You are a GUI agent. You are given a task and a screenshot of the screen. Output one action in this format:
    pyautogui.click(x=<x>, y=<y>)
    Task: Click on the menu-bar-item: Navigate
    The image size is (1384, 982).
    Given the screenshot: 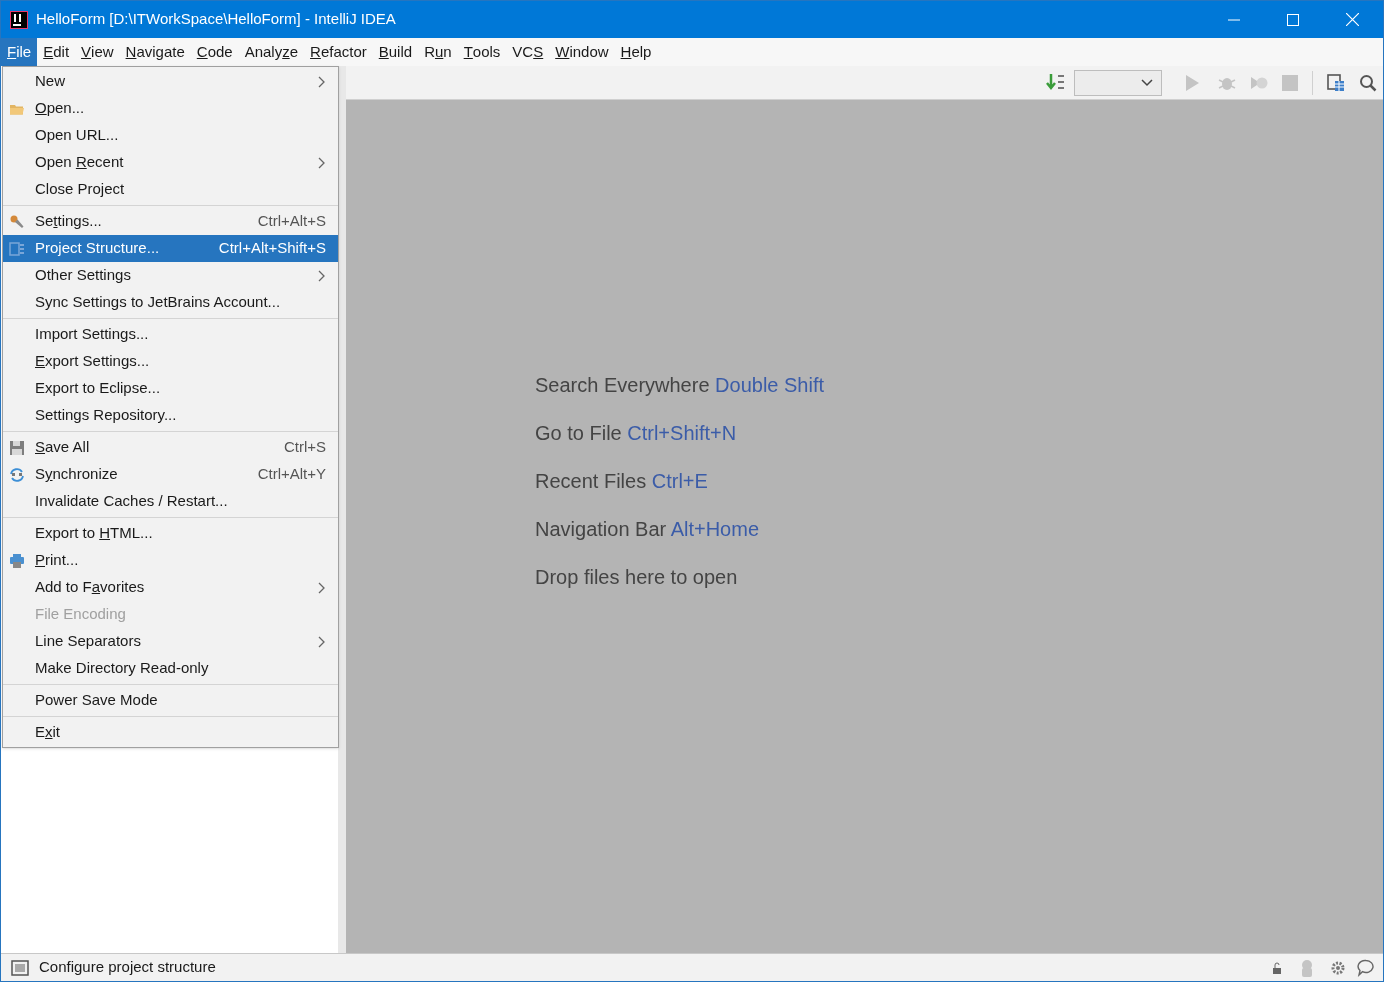 What is the action you would take?
    pyautogui.click(x=155, y=52)
    